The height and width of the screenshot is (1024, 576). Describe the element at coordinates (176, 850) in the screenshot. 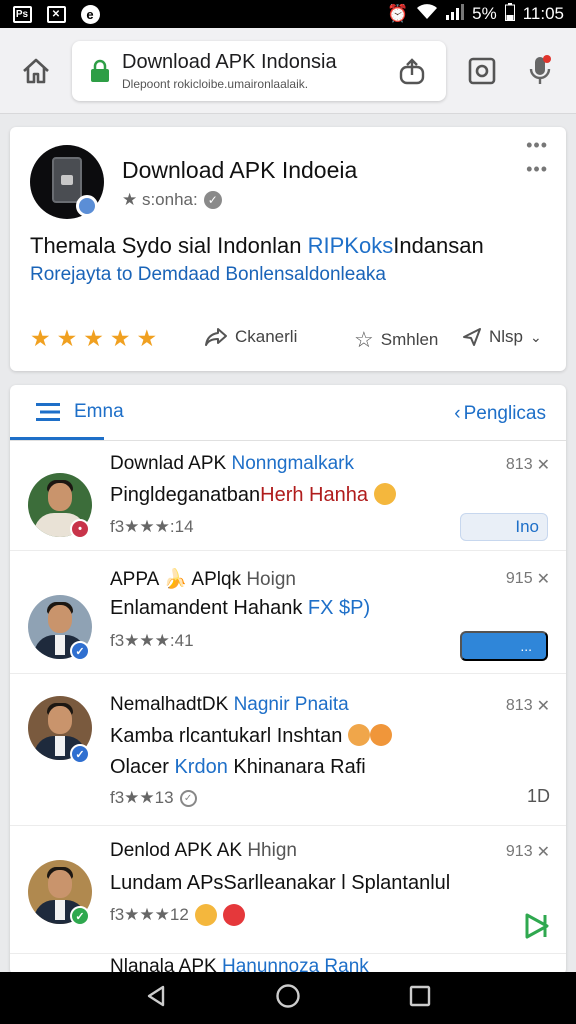

I see `title-text: Denlod APK AK` at that location.